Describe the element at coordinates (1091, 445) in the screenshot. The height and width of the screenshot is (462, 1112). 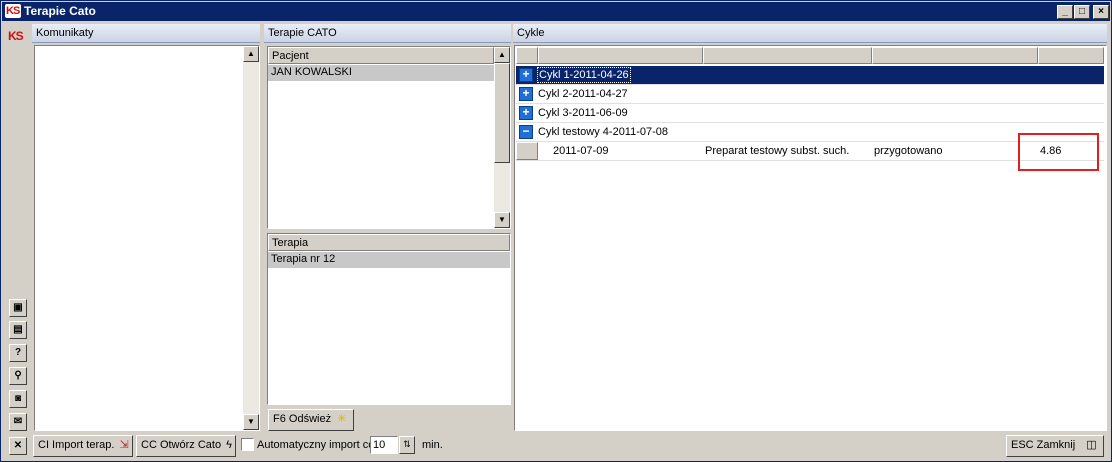
I see `exit-door-icon: ◫` at that location.